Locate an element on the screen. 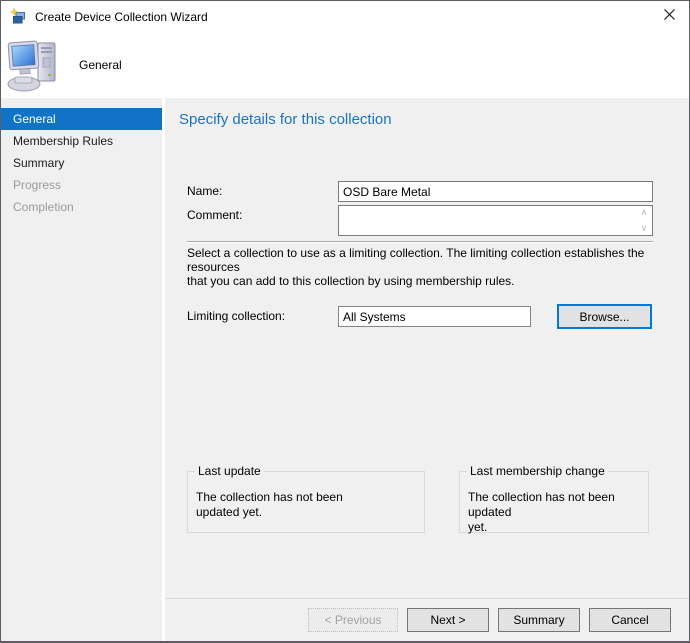 The width and height of the screenshot is (690, 643). section-separator is located at coordinates (420, 242).